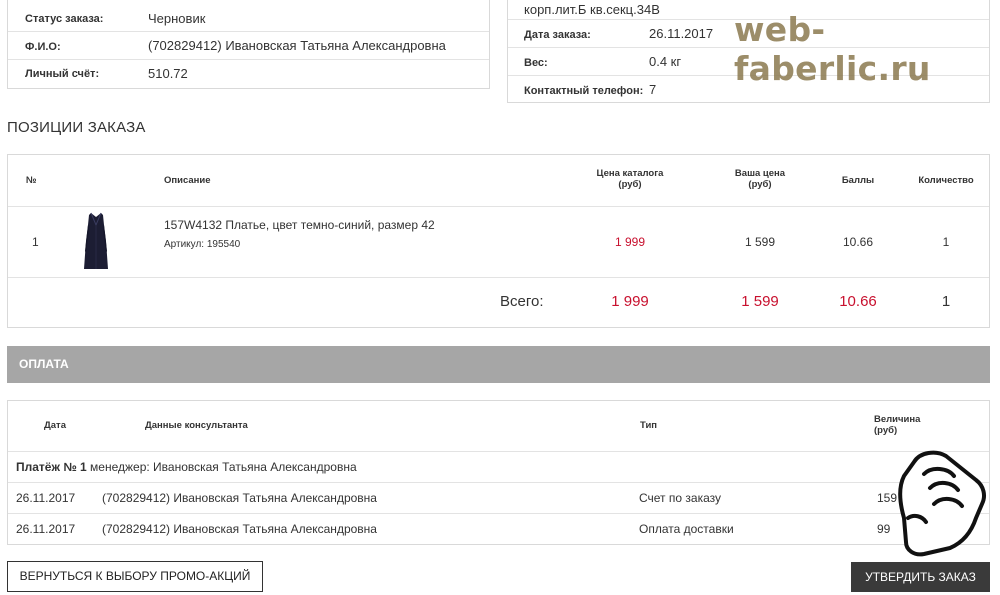 The image size is (1000, 595). Describe the element at coordinates (942, 503) in the screenshot. I see `pointing-hand-icon` at that location.